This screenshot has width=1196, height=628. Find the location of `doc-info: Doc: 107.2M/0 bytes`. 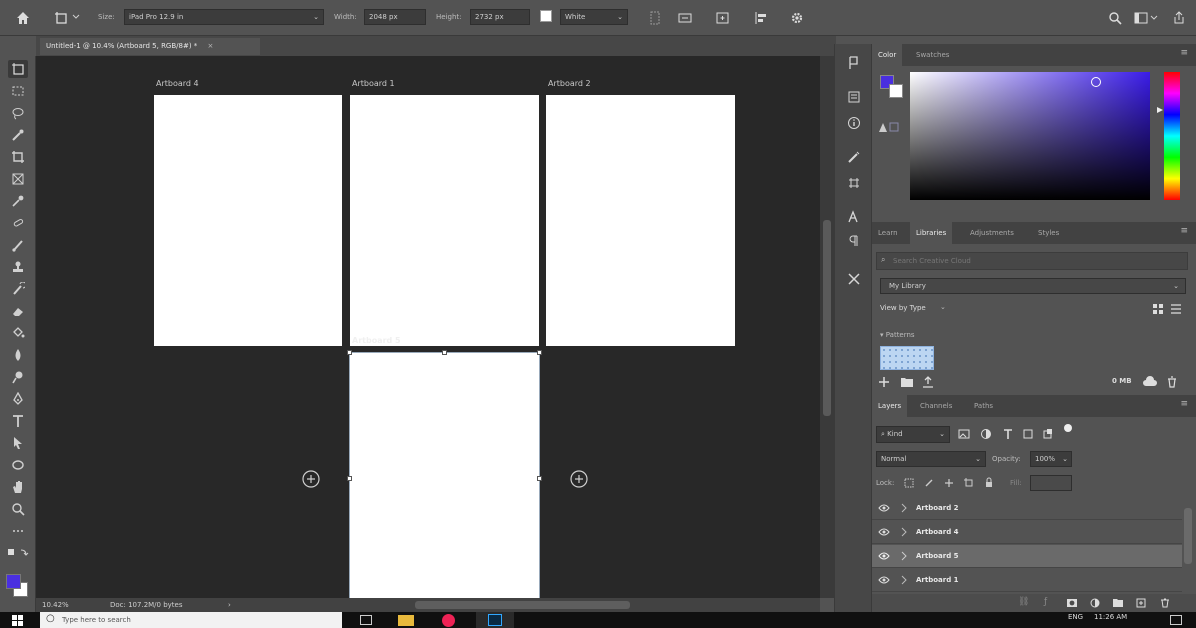

doc-info: Doc: 107.2M/0 bytes is located at coordinates (146, 605).